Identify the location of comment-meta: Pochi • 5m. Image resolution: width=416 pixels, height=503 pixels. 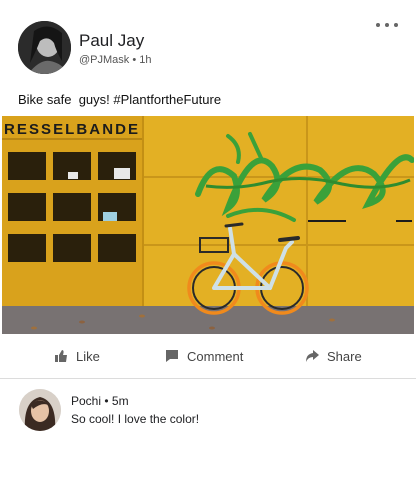
(100, 401).